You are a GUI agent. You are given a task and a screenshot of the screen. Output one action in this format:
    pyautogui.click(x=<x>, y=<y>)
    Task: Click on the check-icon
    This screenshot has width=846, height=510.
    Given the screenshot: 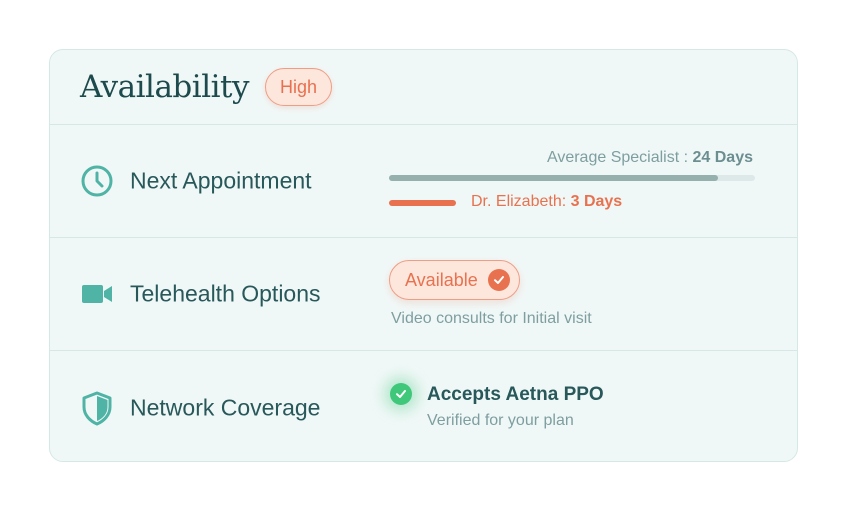 What is the action you would take?
    pyautogui.click(x=498, y=280)
    